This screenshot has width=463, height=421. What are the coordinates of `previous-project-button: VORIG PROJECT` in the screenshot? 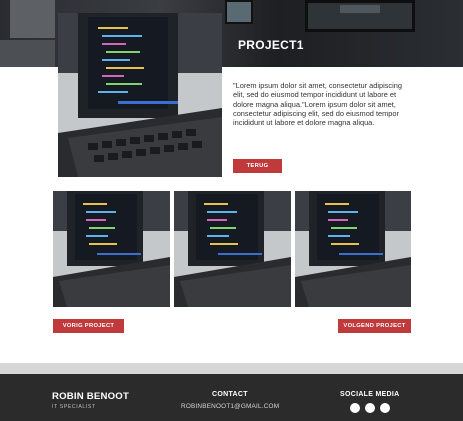 It's located at (88, 326).